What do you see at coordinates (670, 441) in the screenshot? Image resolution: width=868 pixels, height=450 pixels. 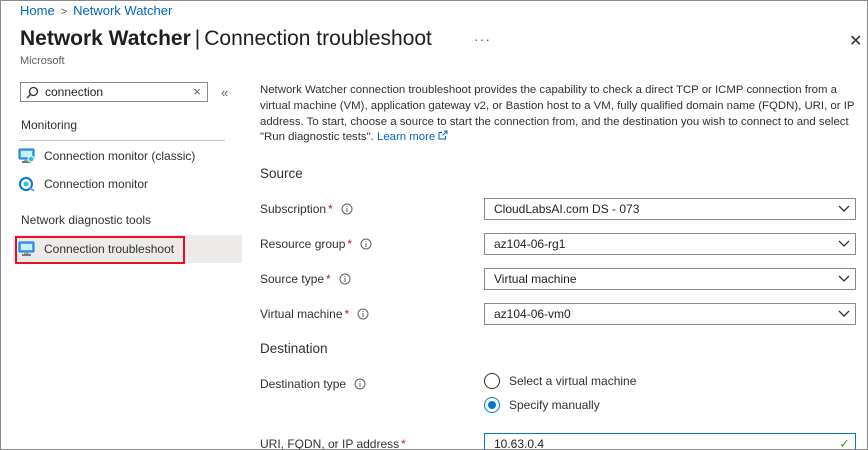 I see `address-input: 10.63.0.4 ✓` at bounding box center [670, 441].